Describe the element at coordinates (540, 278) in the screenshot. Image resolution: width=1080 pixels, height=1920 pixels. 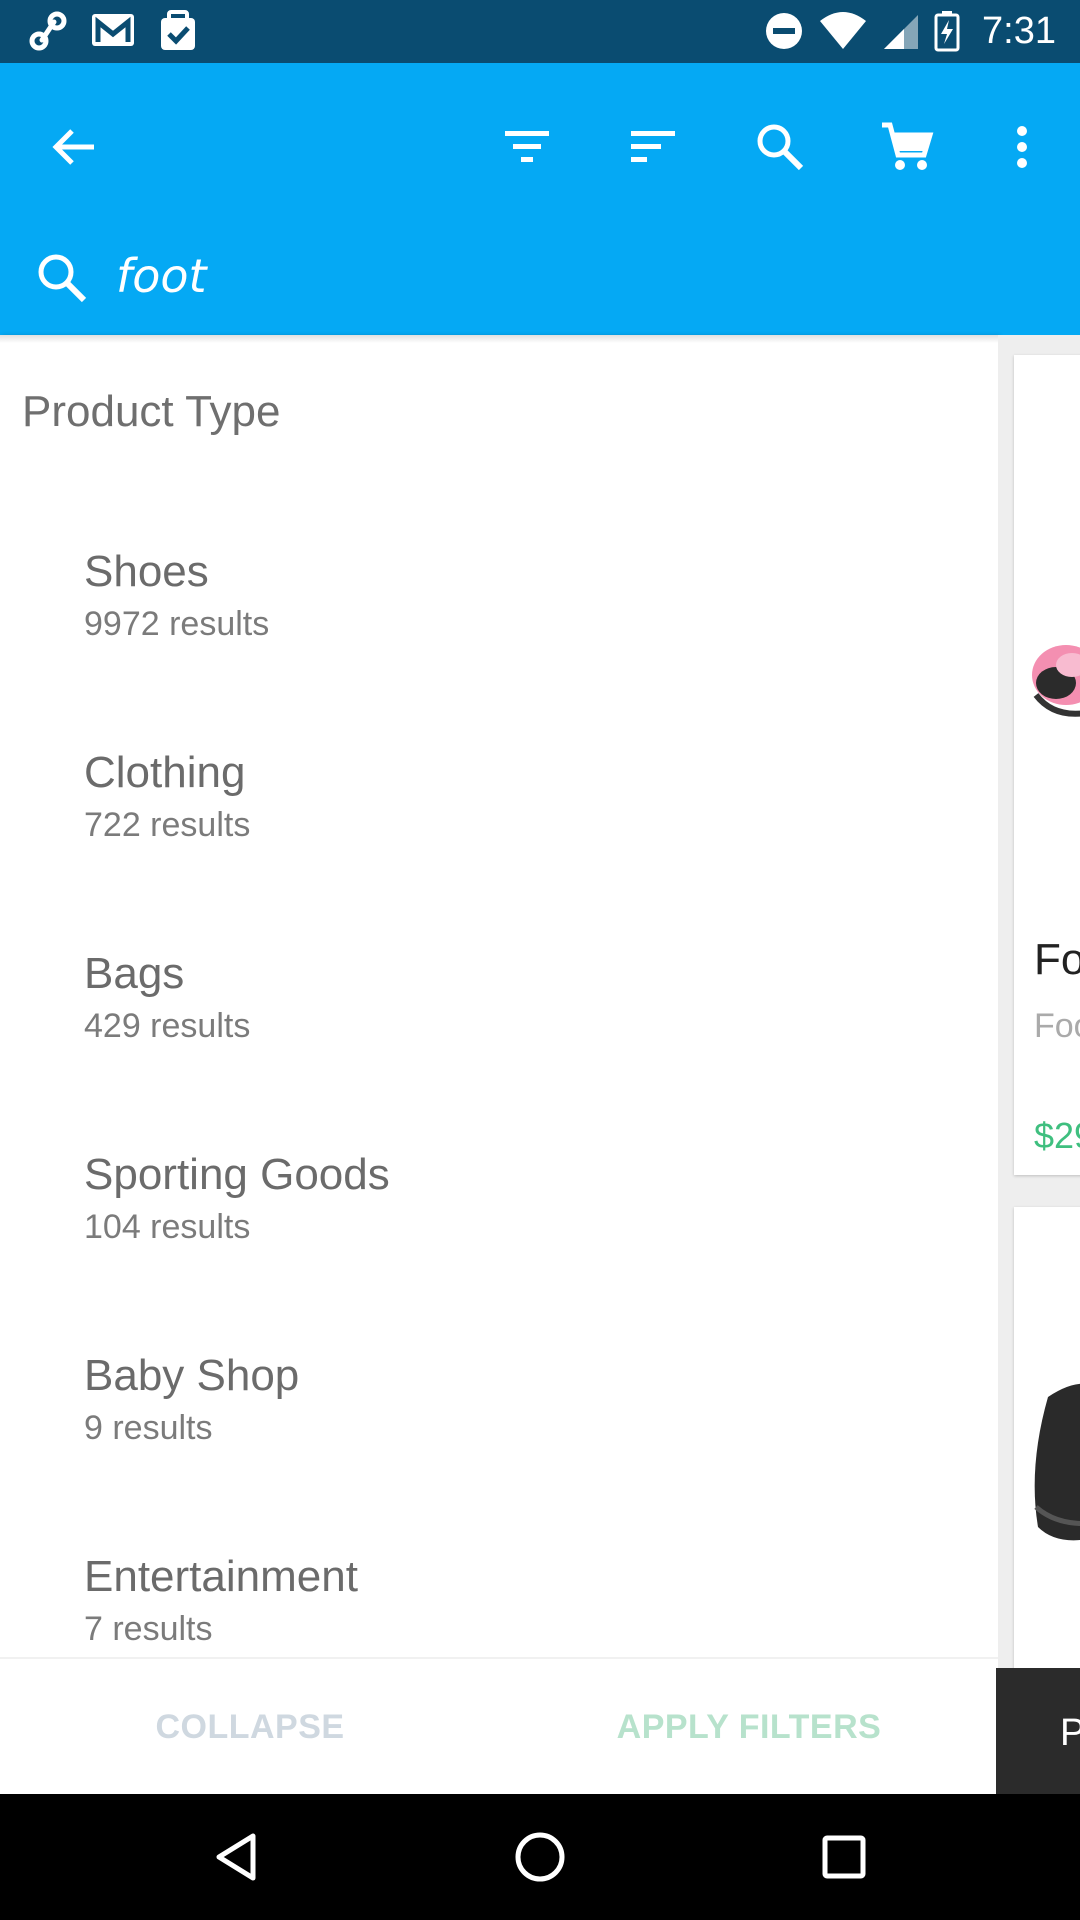
I see `search-bar: foot` at that location.